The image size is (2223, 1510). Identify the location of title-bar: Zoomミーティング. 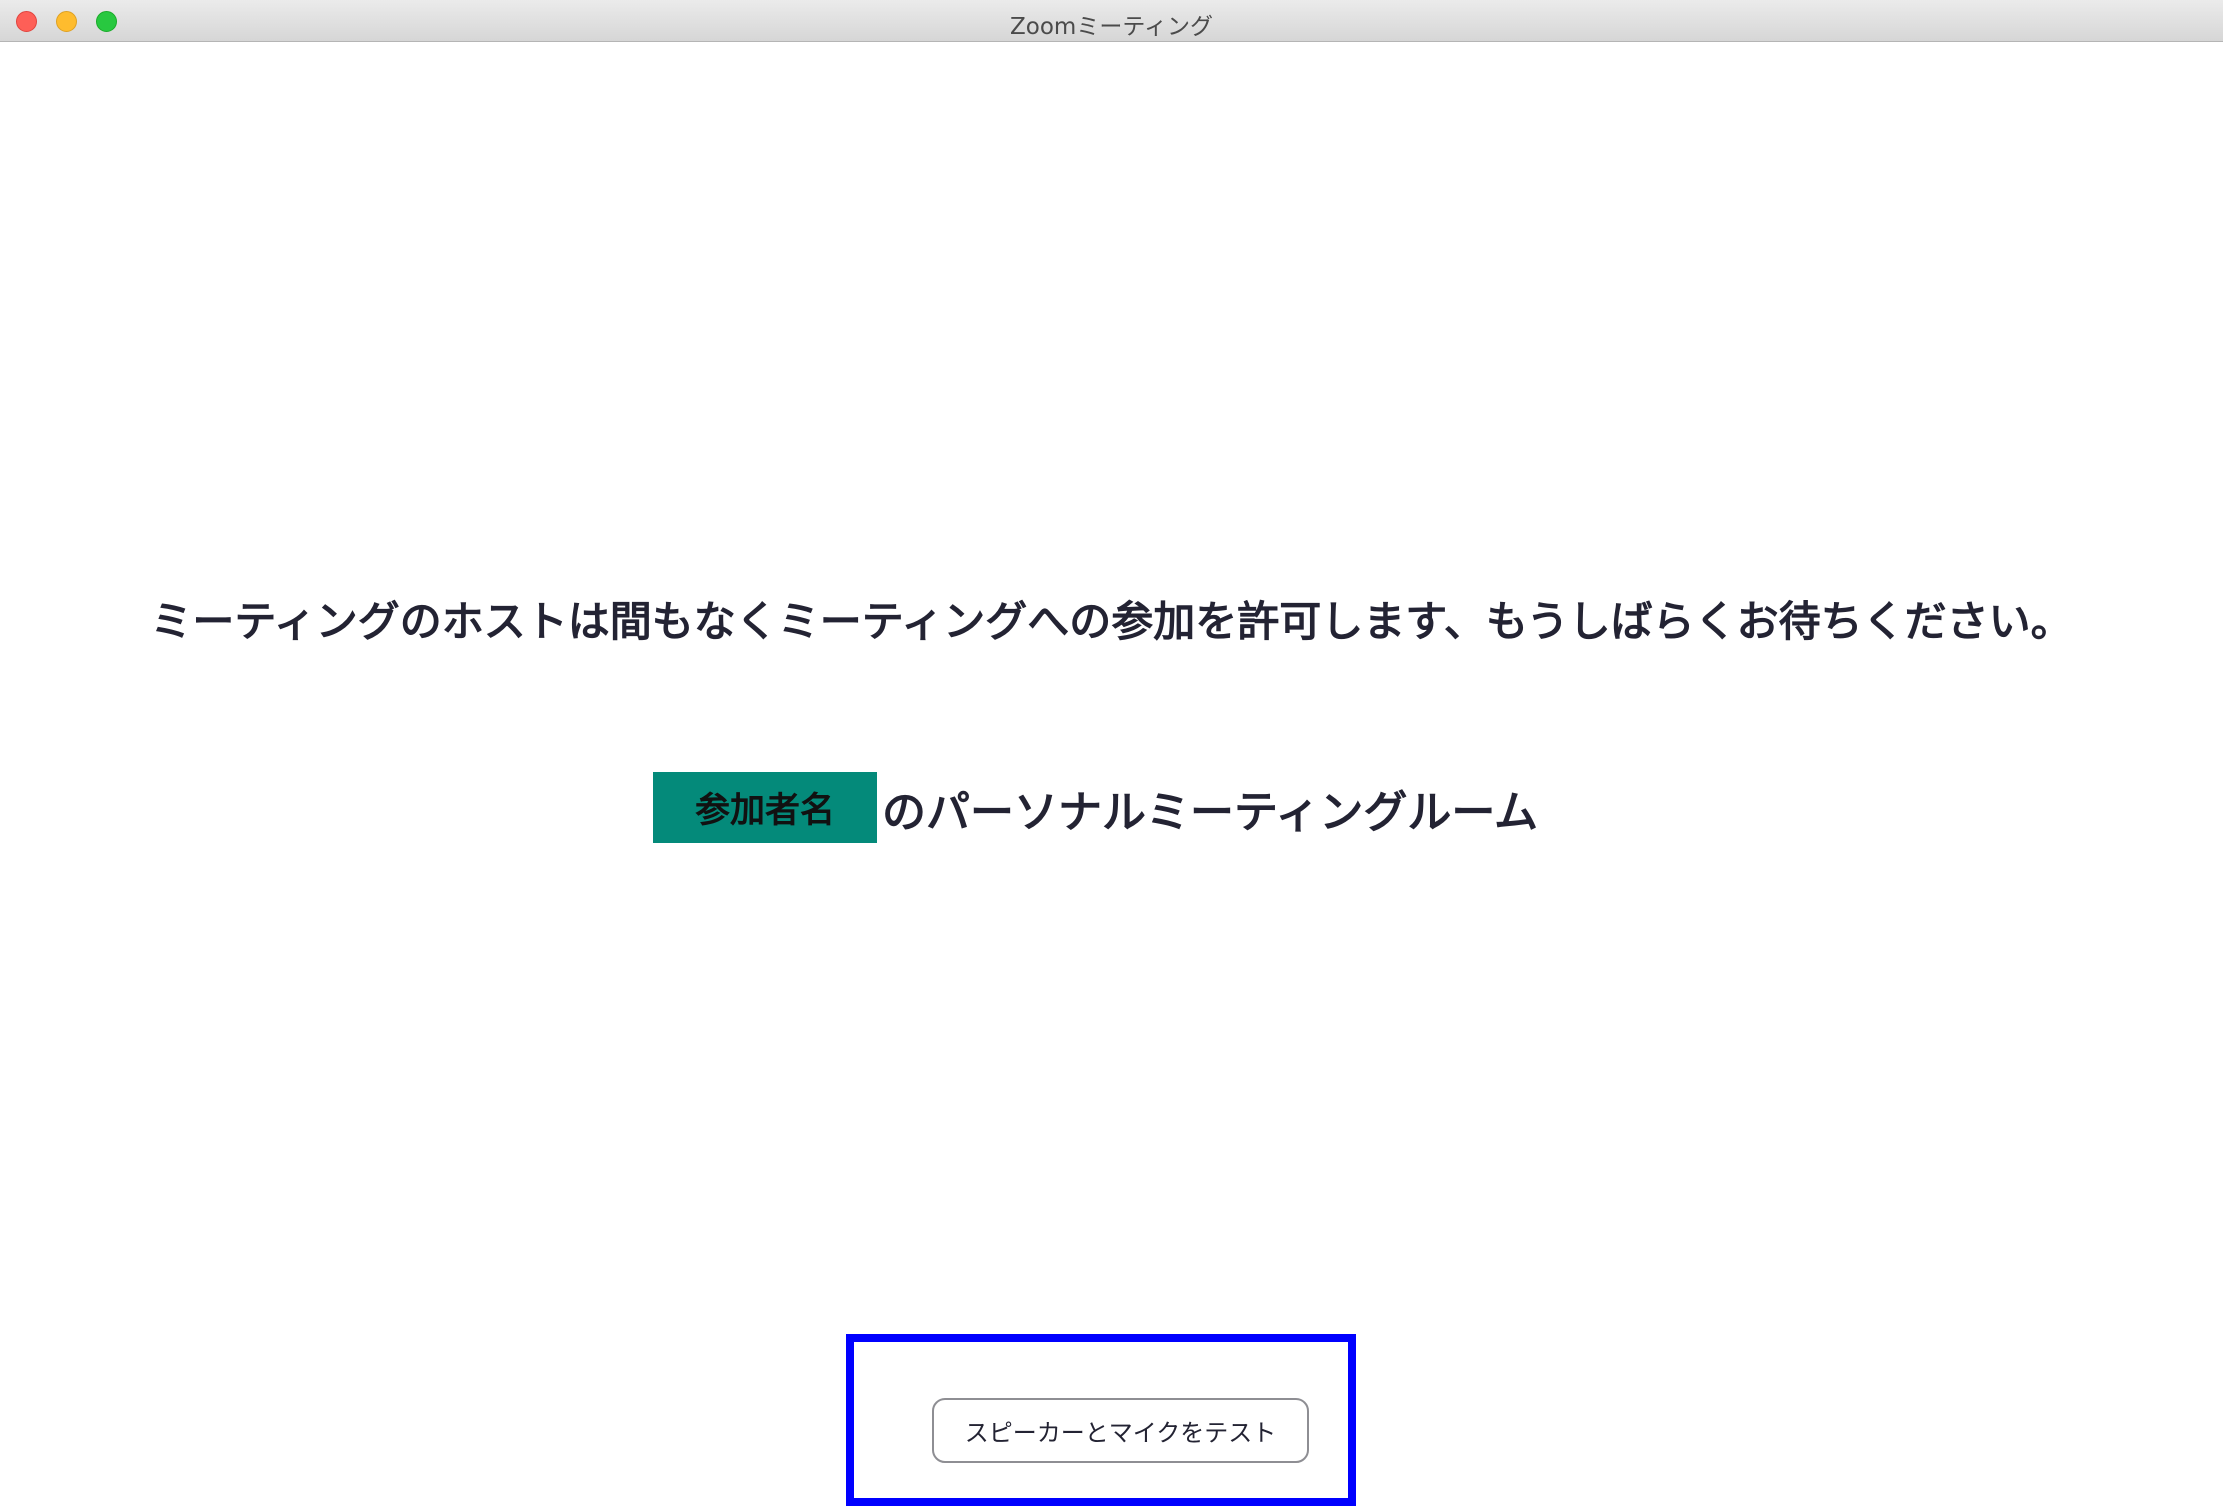
(1111, 21).